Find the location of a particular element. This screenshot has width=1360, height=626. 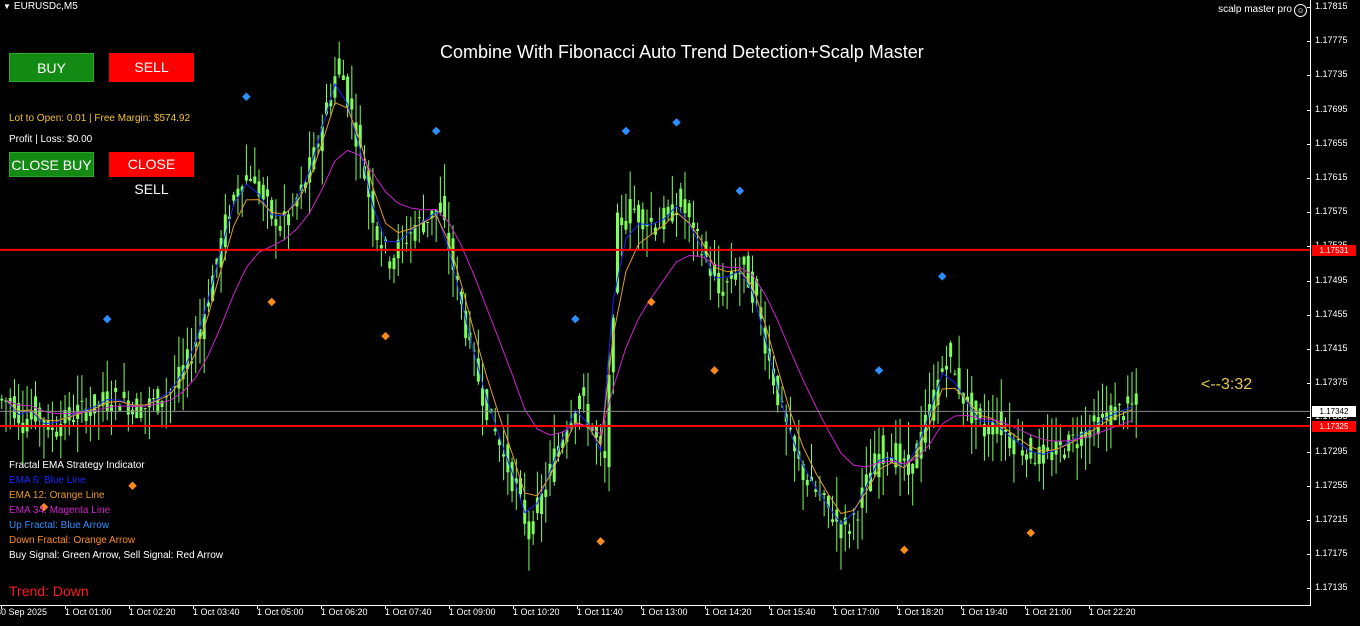

legend-down-fractal: Down Fractal: Orange Arrow is located at coordinates (72, 540).